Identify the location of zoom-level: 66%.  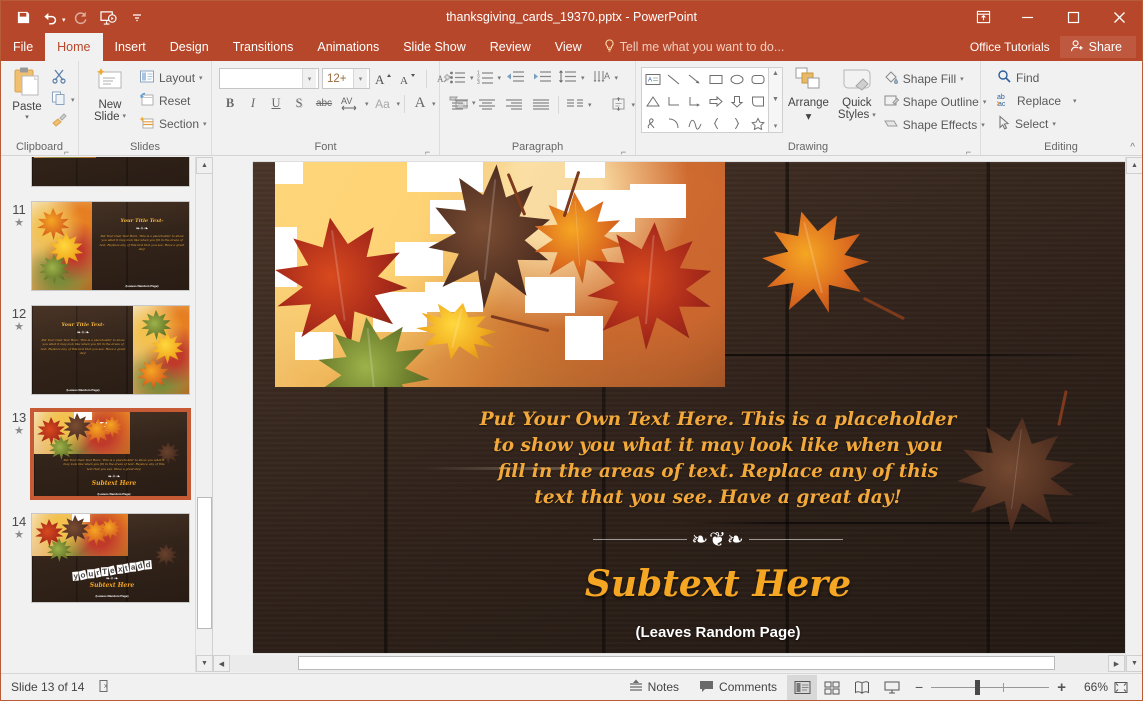
(1091, 687).